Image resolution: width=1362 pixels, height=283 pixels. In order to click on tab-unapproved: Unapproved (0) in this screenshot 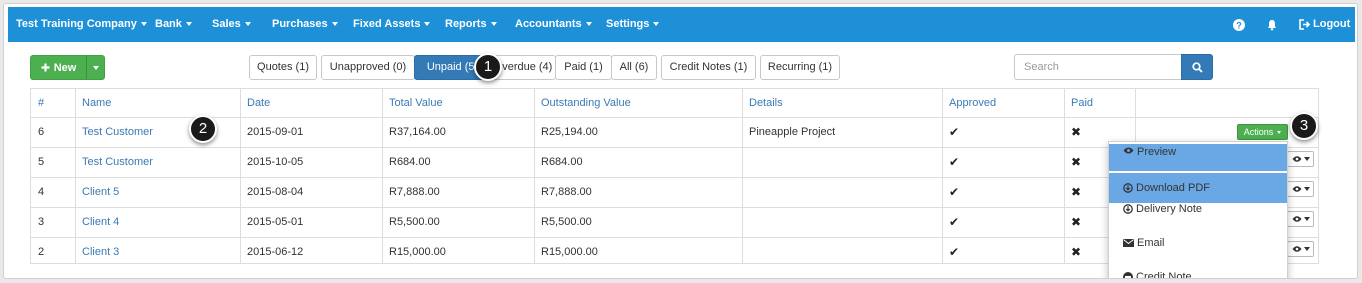, I will do `click(368, 67)`.